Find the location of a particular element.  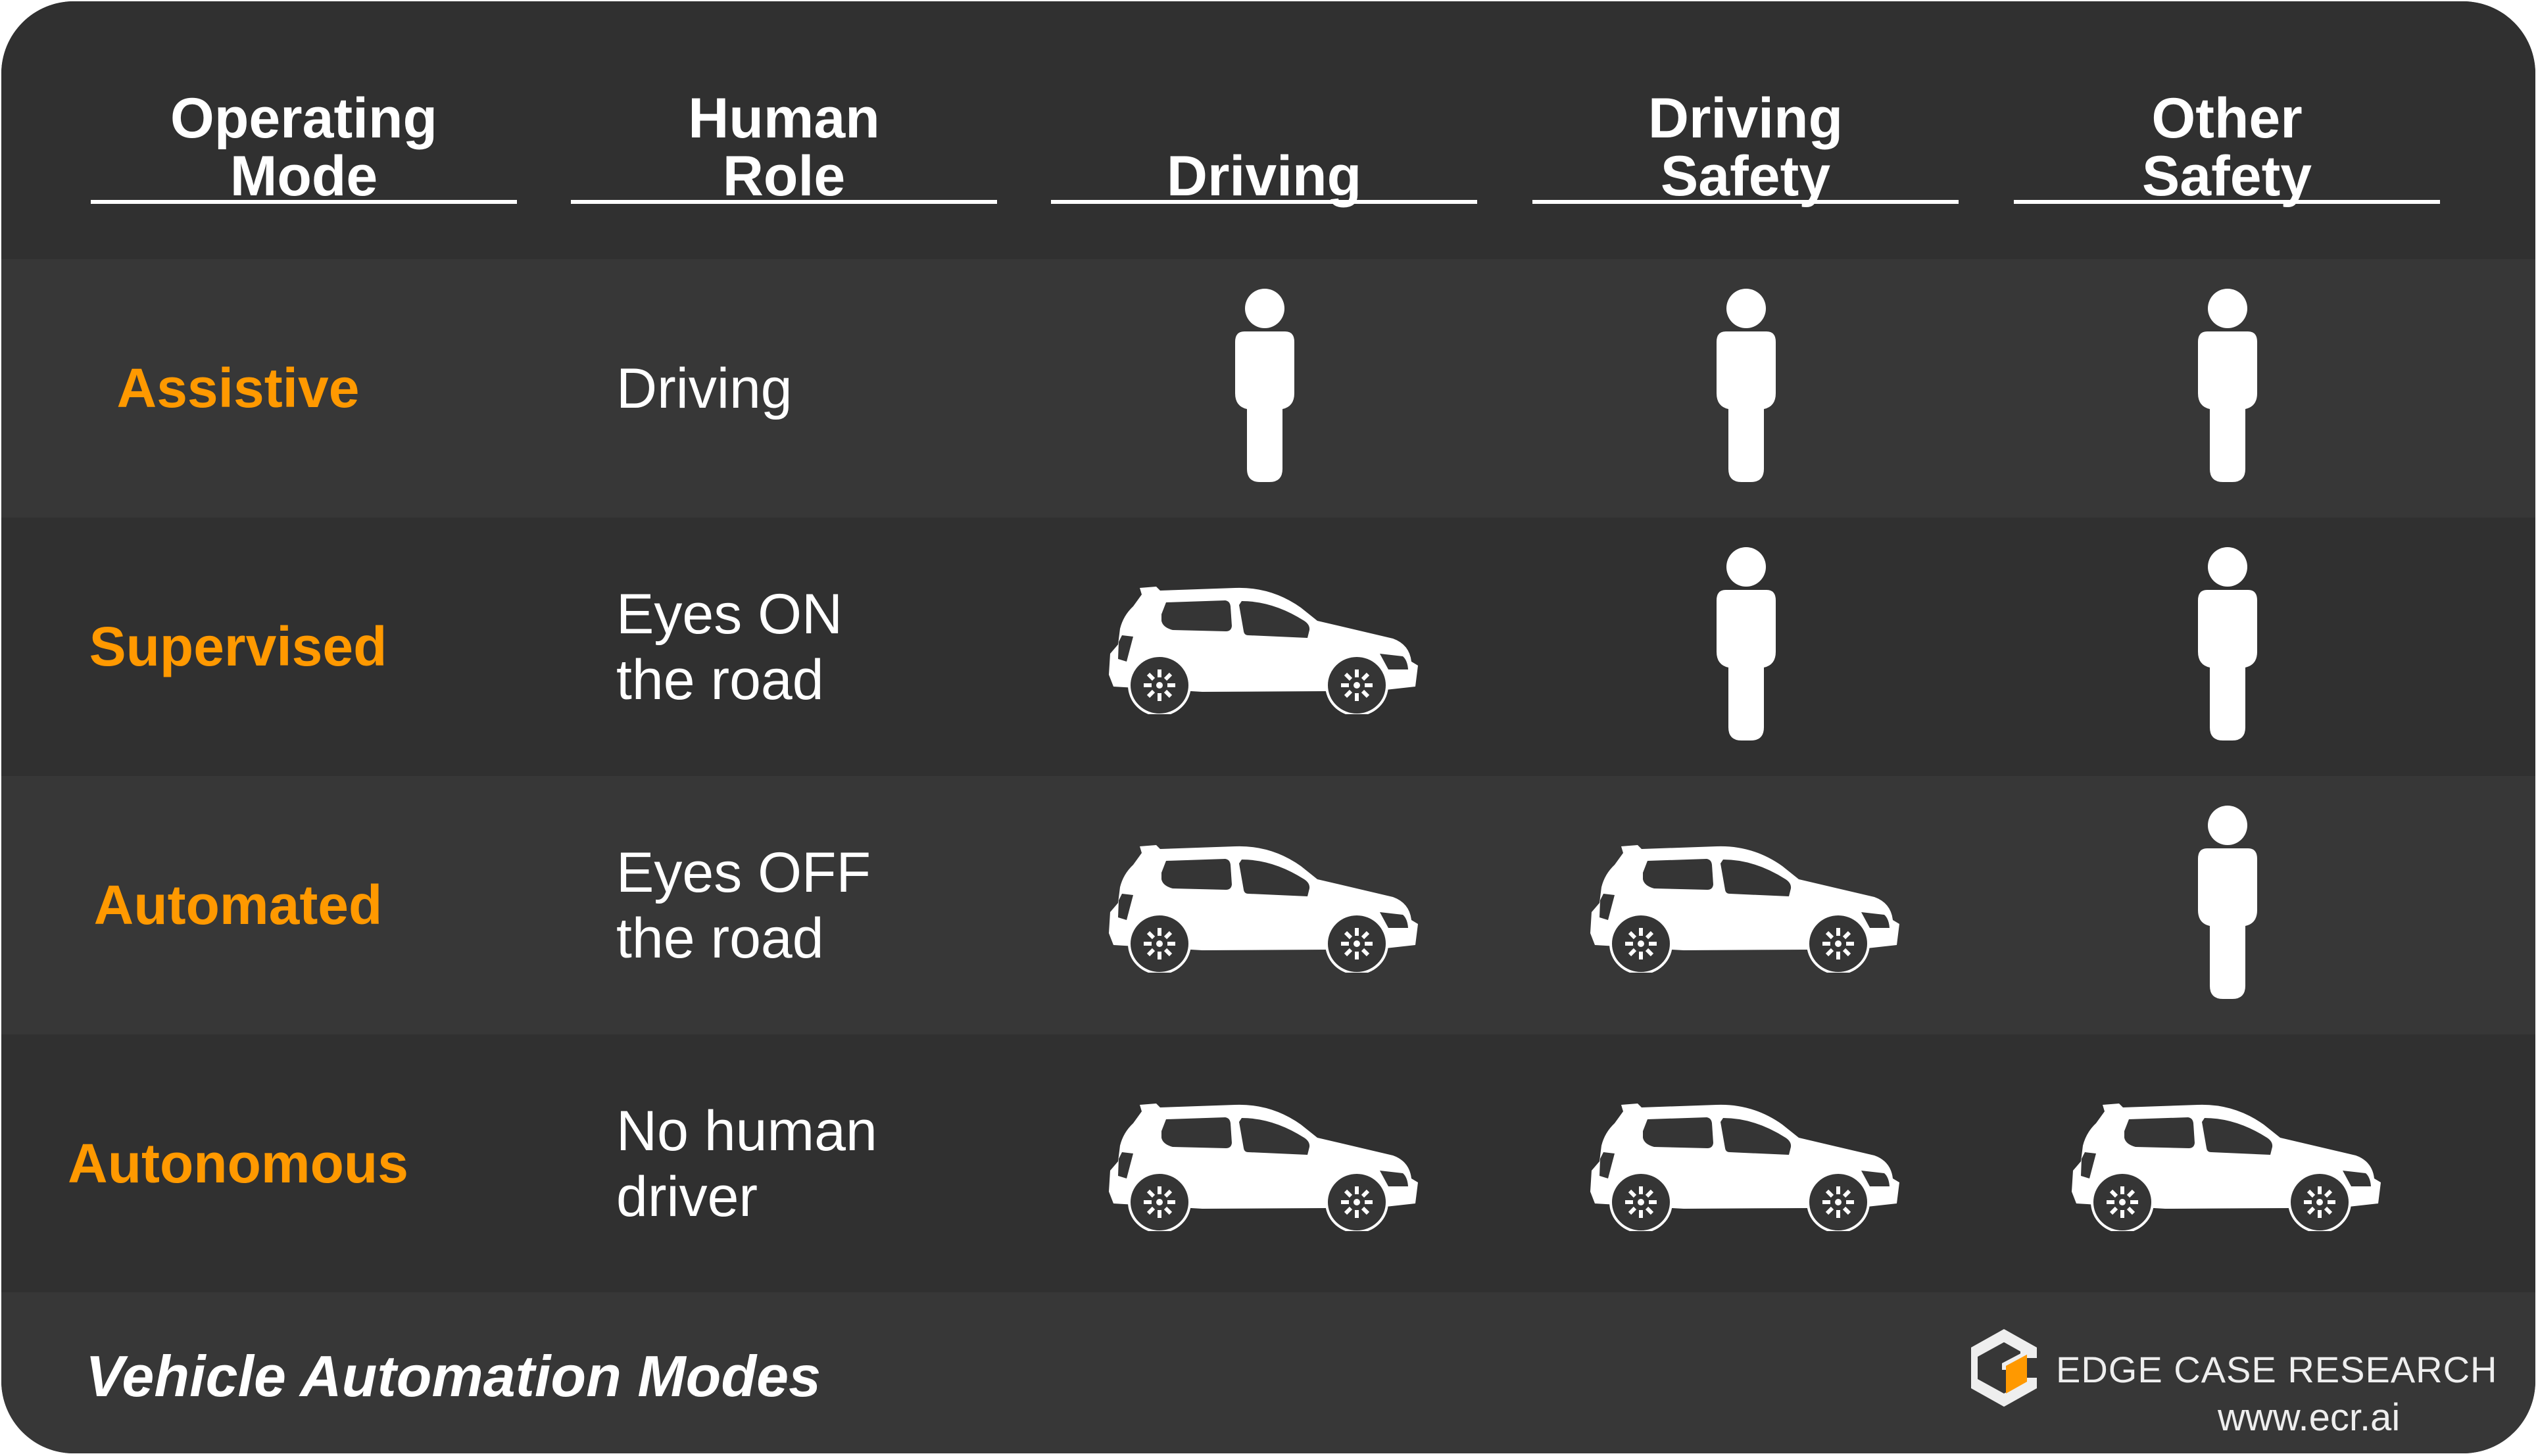

column-header-operating-mode: Operating Mode is located at coordinates (304, 133).